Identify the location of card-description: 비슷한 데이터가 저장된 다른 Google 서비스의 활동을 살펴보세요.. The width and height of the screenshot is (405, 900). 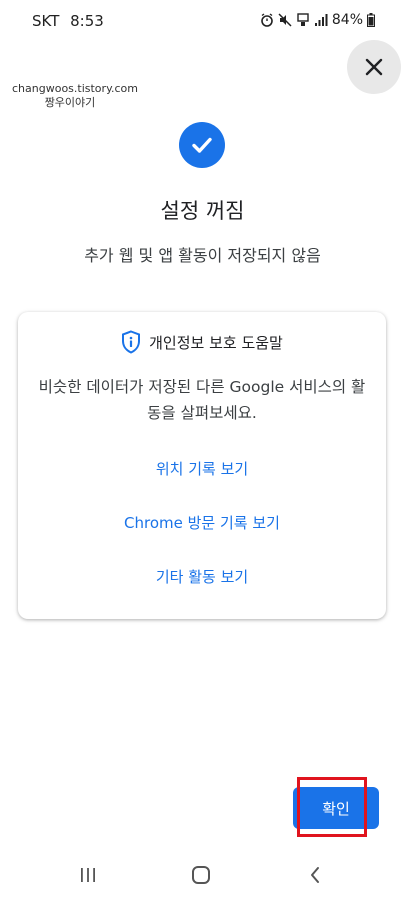
(202, 400).